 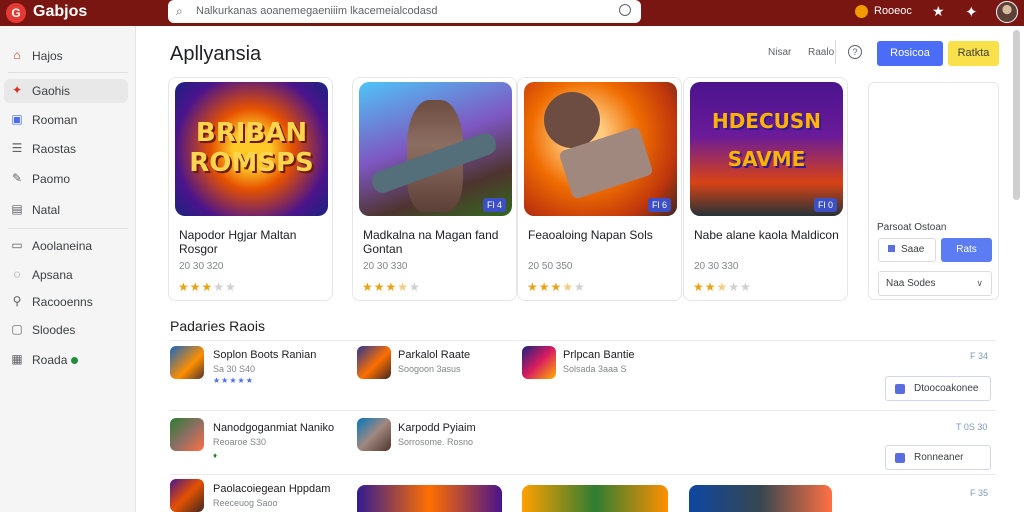 What do you see at coordinates (825, 205) in the screenshot?
I see `badge: Fl 0` at bounding box center [825, 205].